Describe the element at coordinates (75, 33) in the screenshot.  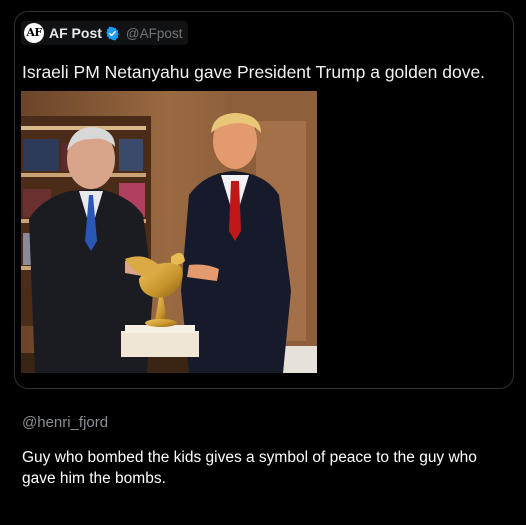
I see `author-display-name: AF Post` at that location.